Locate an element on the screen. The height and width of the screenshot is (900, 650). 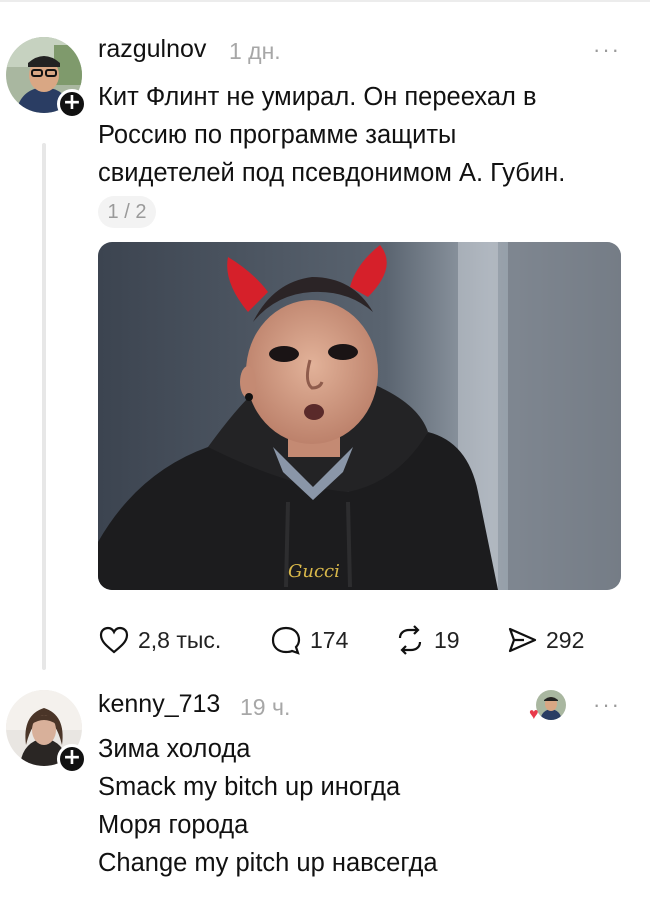
reply-more-menu-icon: ··· is located at coordinates (607, 705).